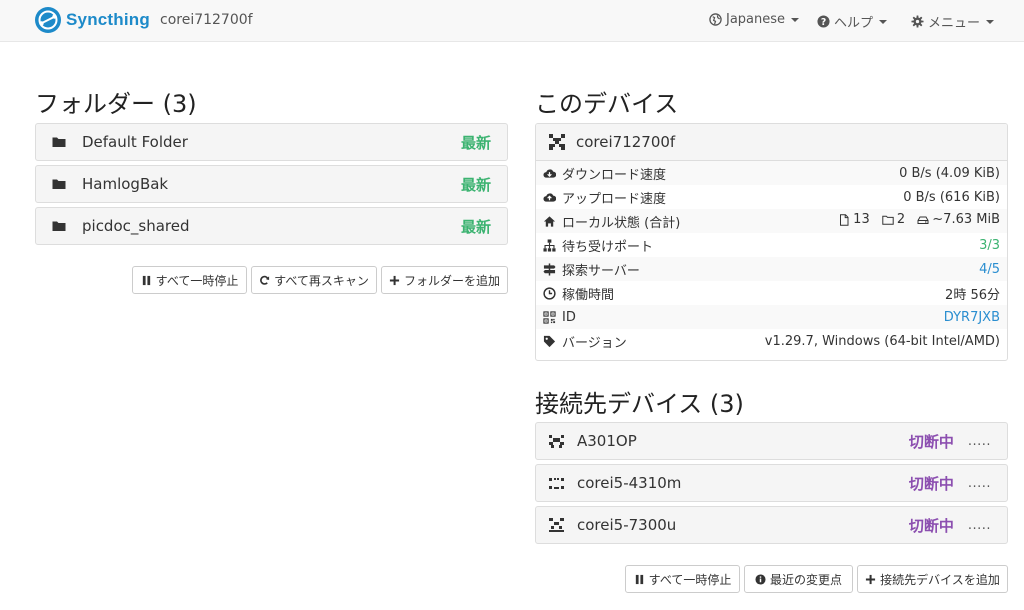 The width and height of the screenshot is (1024, 610). Describe the element at coordinates (621, 223) in the screenshot. I see `local-state-label: ローカル状態 (合計)` at that location.